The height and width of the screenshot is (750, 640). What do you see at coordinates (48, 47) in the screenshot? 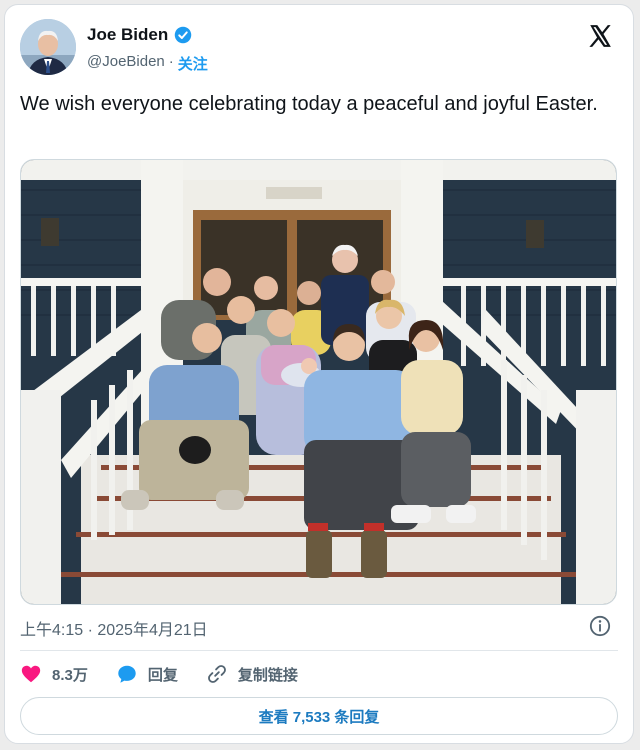
I see `avatar` at bounding box center [48, 47].